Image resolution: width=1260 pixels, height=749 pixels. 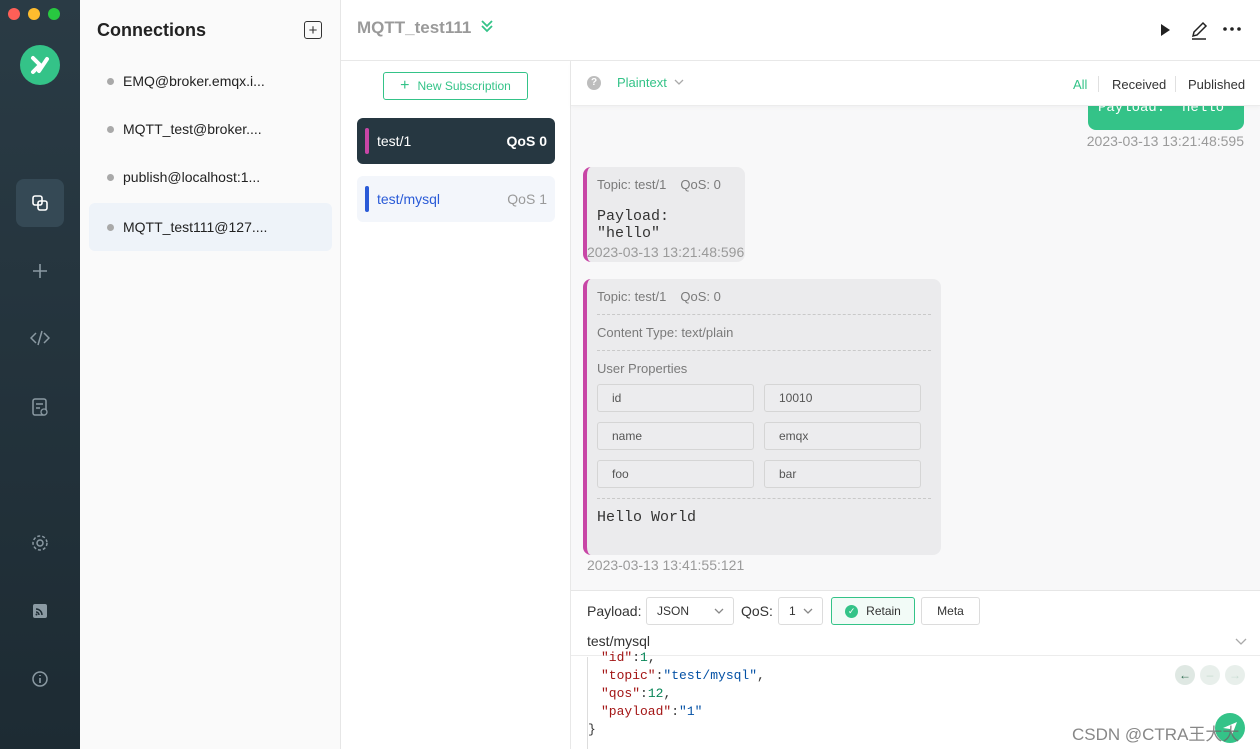 What do you see at coordinates (800, 30) in the screenshot?
I see `connection-header: MQTT_test111` at bounding box center [800, 30].